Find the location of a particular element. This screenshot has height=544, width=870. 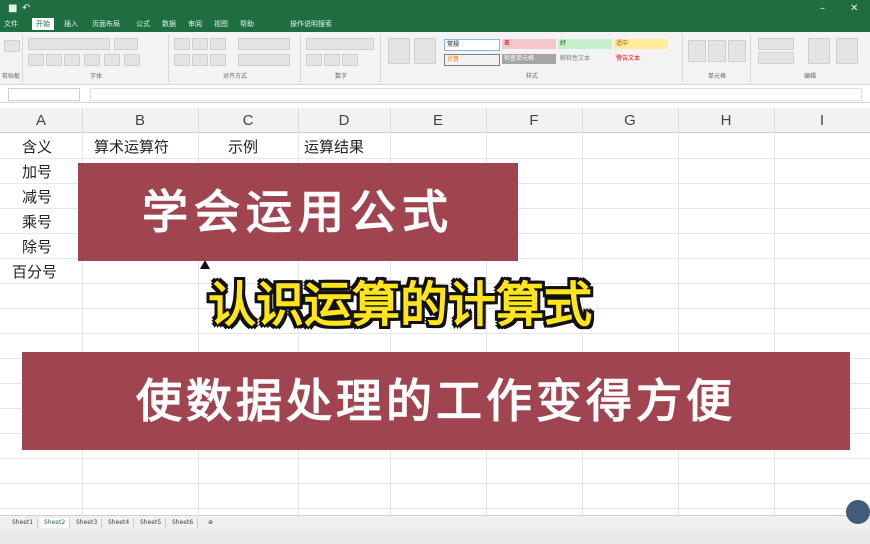

font-size-select is located at coordinates (126, 44).